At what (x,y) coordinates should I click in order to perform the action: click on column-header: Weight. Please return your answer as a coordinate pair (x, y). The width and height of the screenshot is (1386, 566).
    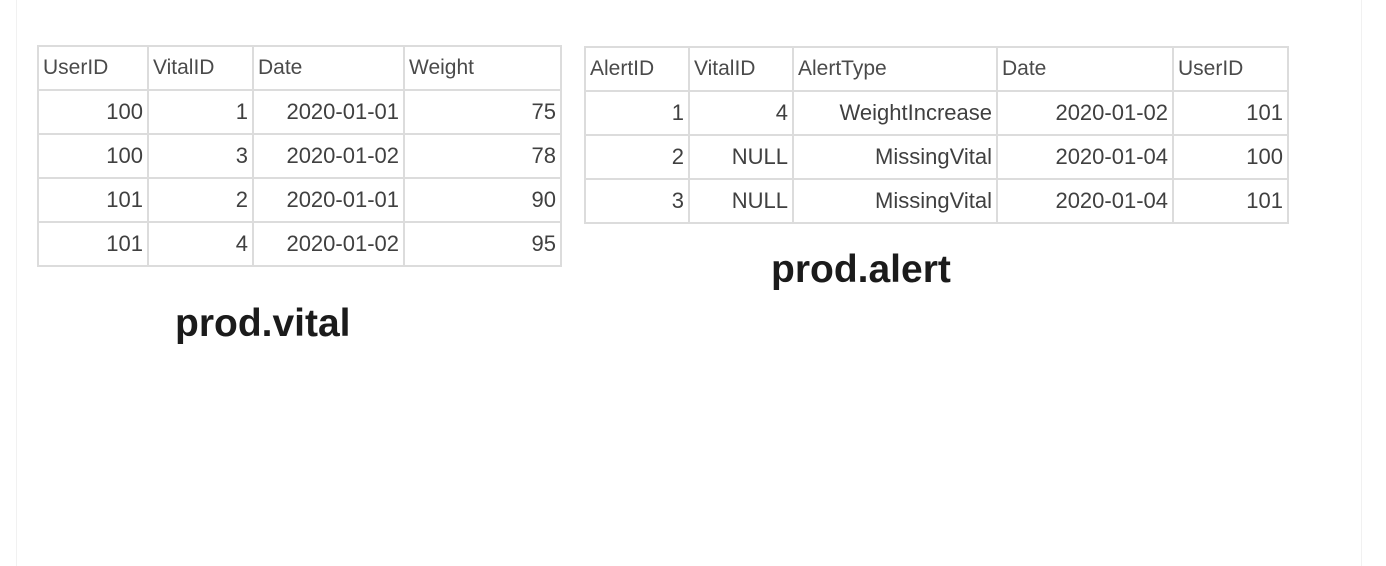
    Looking at the image, I should click on (482, 68).